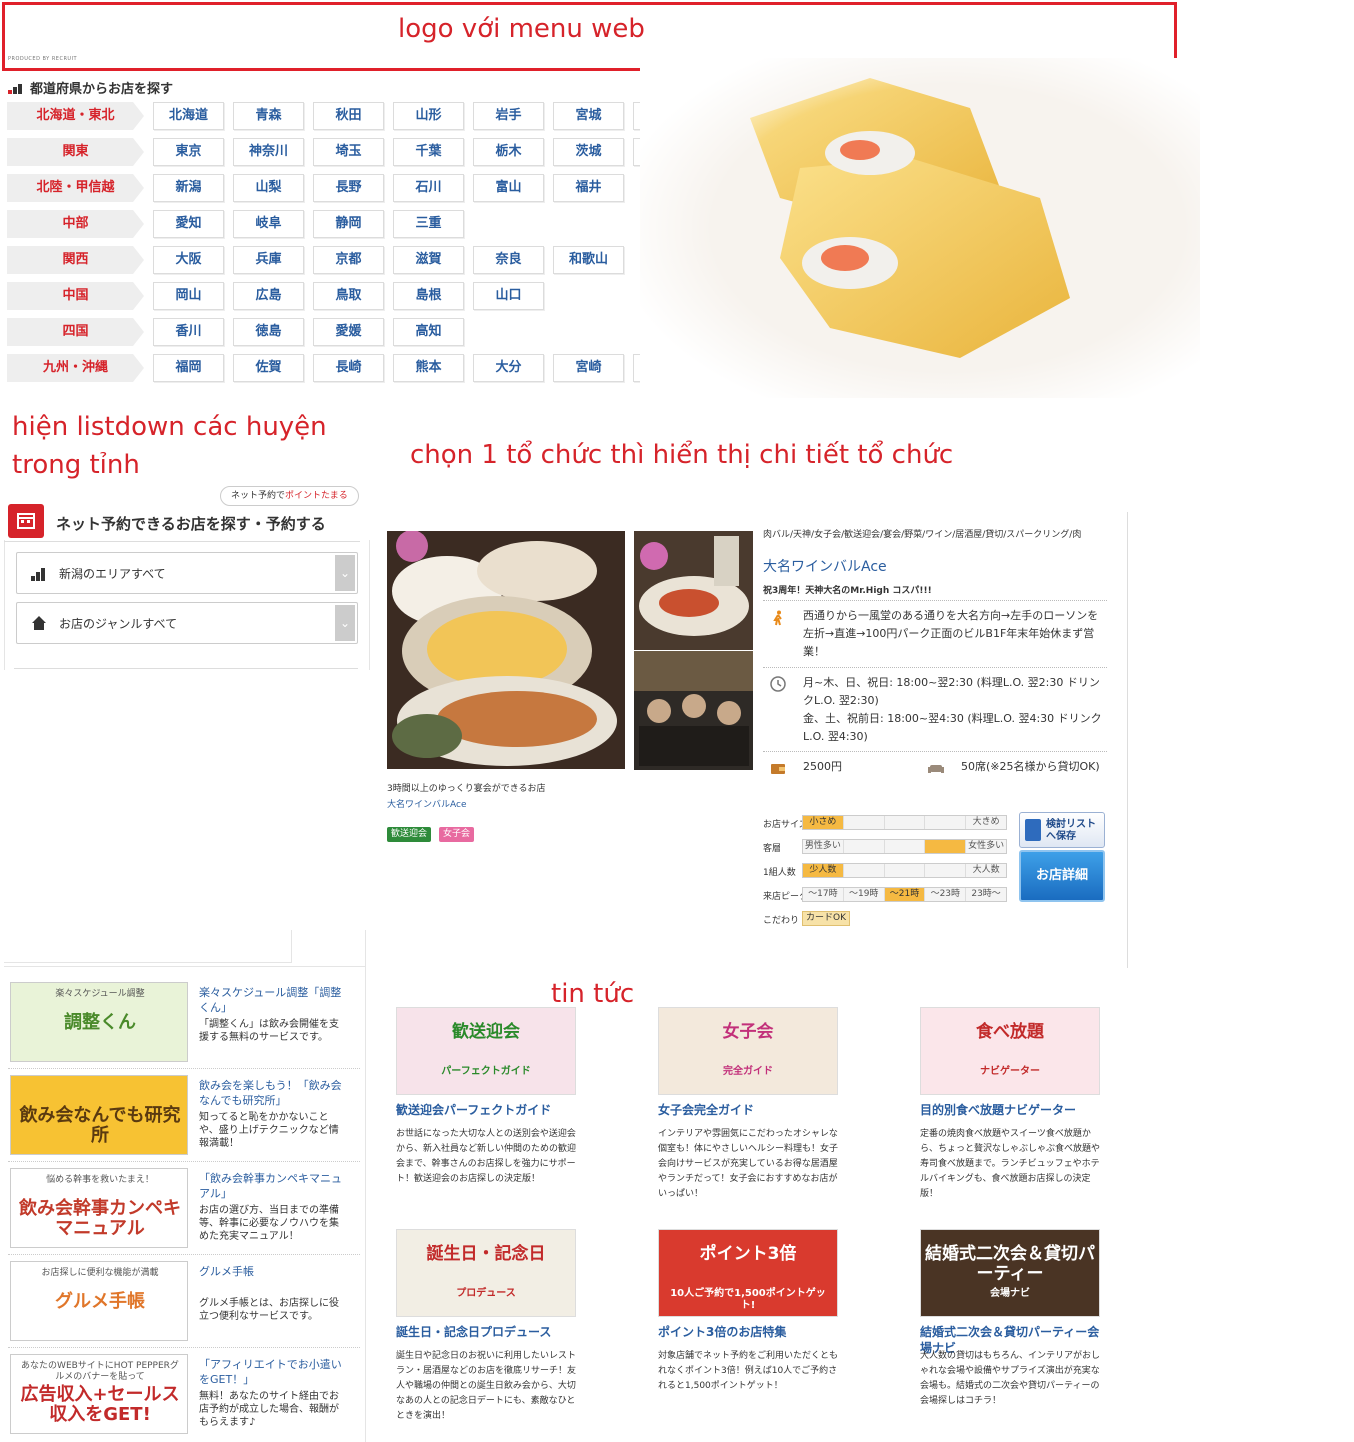 Image resolution: width=1354 pixels, height=1442 pixels. What do you see at coordinates (348, 152) in the screenshot?
I see `prefecture-button: 埼玉` at bounding box center [348, 152].